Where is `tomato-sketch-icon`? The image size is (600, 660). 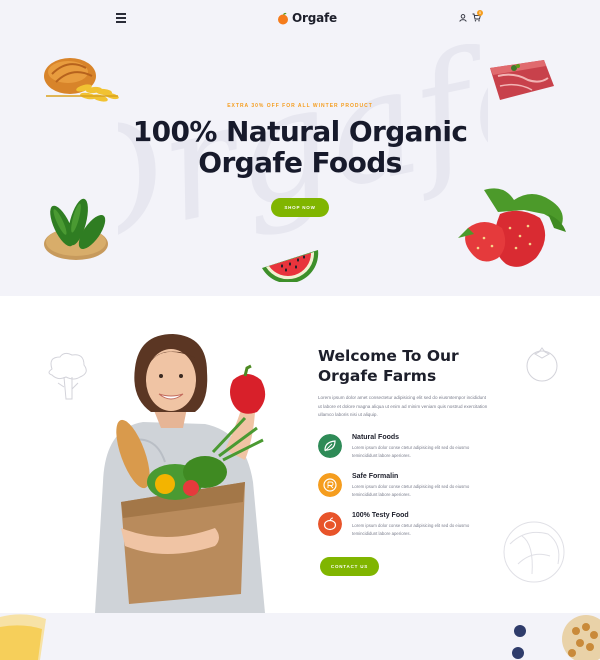
tomato-sketch-icon is located at coordinates (542, 364).